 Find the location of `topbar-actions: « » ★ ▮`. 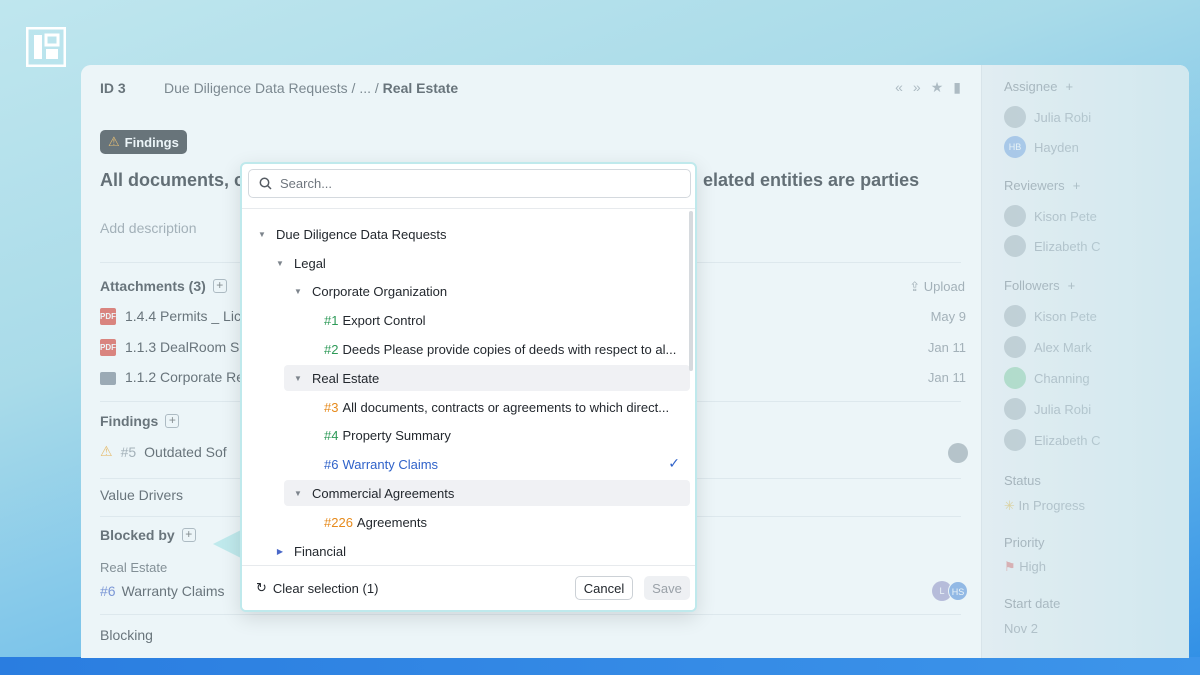

topbar-actions: « » ★ ▮ is located at coordinates (928, 87).